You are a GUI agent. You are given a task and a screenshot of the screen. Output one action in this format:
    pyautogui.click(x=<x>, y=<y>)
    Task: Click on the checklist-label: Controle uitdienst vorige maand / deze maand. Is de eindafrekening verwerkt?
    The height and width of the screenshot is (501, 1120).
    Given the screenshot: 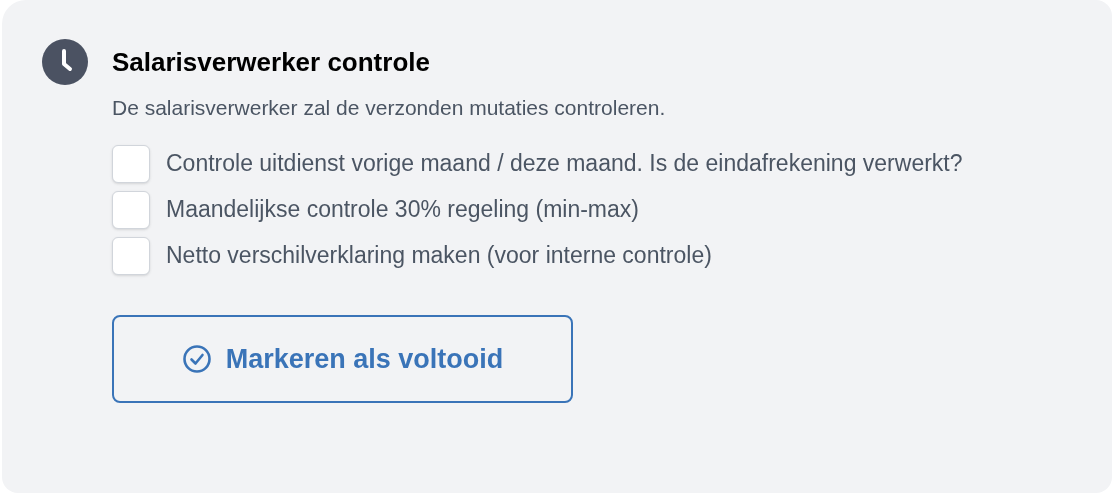 What is the action you would take?
    pyautogui.click(x=564, y=163)
    